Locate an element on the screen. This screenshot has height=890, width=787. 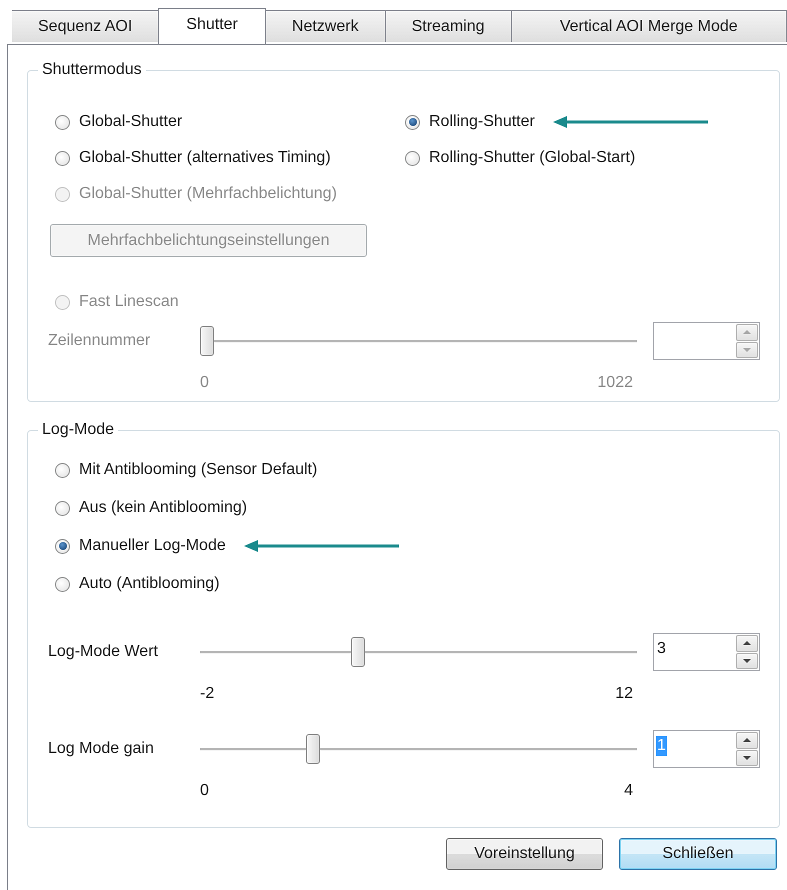
tick-label: 1022 is located at coordinates (615, 383).